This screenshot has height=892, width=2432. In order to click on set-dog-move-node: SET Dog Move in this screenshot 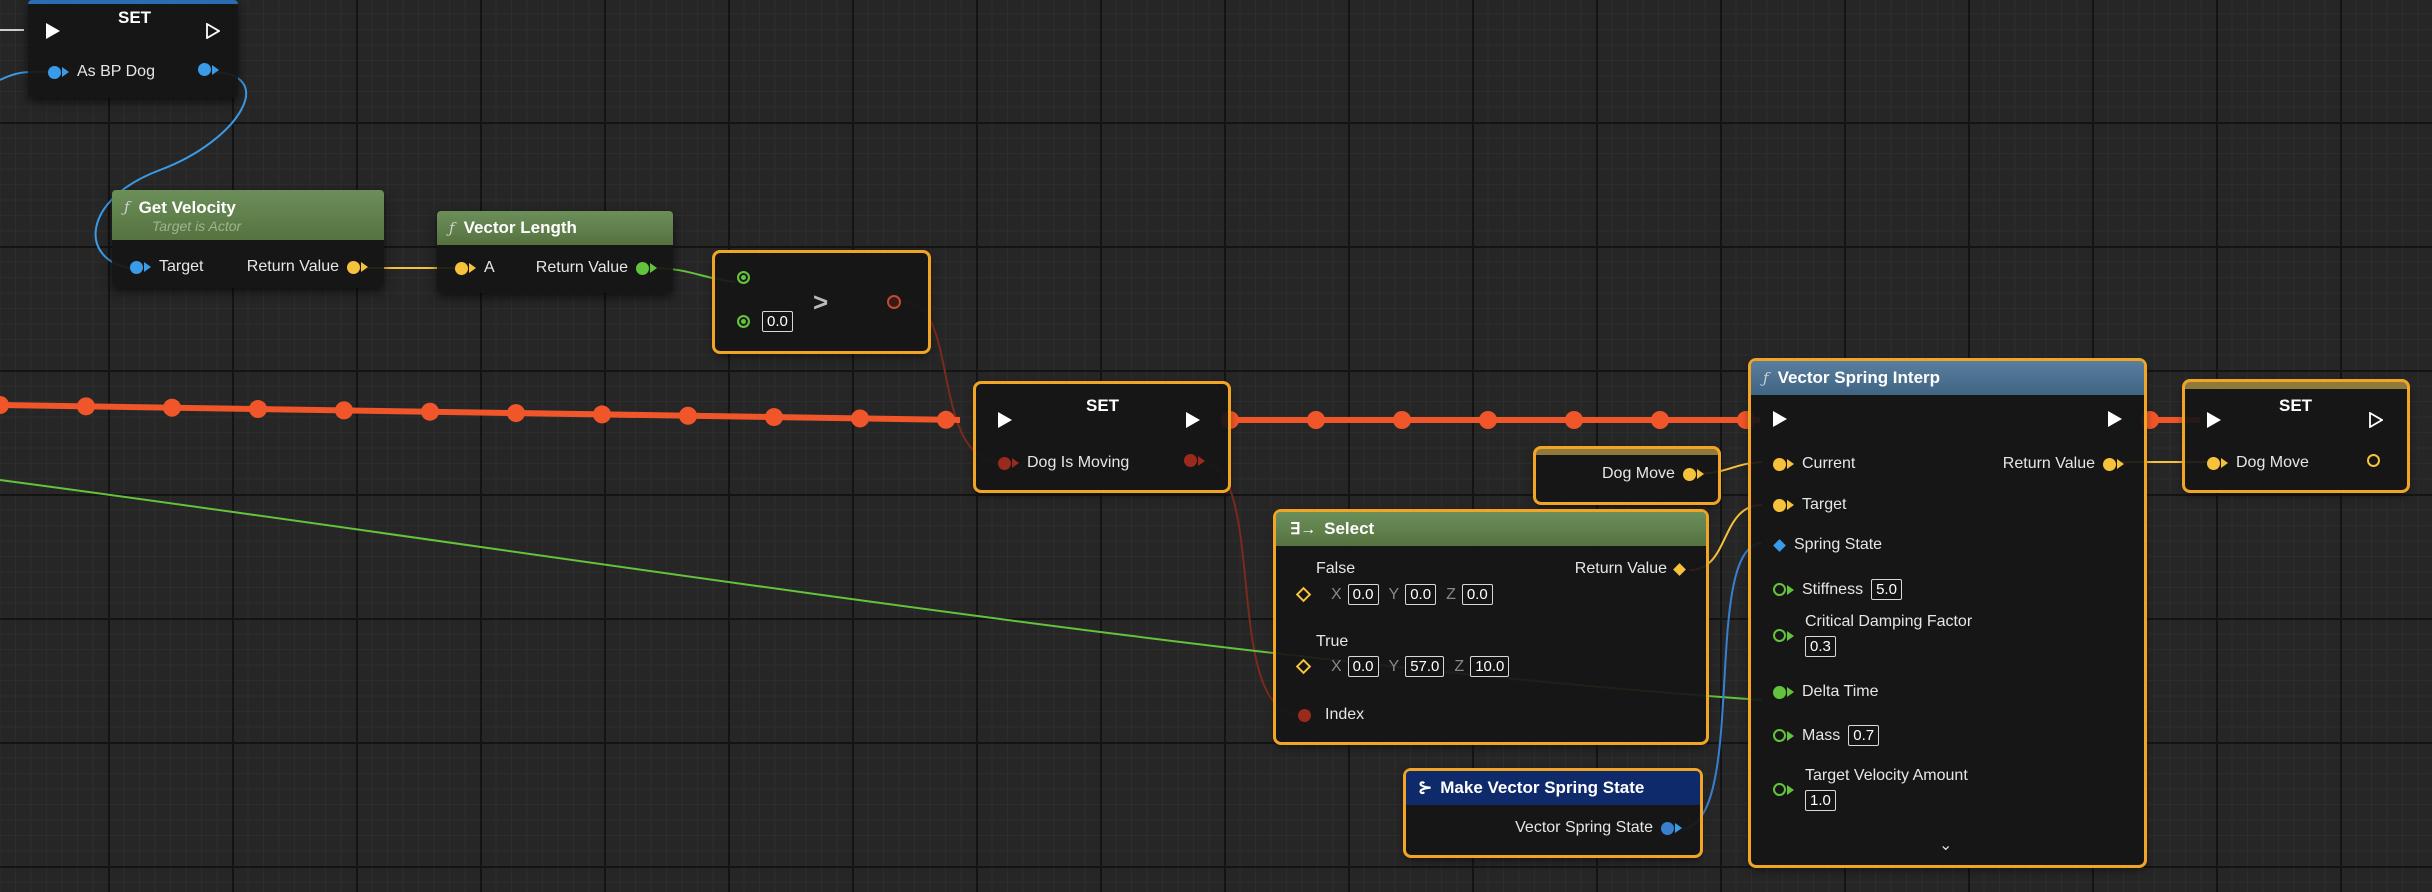, I will do `click(2296, 436)`.